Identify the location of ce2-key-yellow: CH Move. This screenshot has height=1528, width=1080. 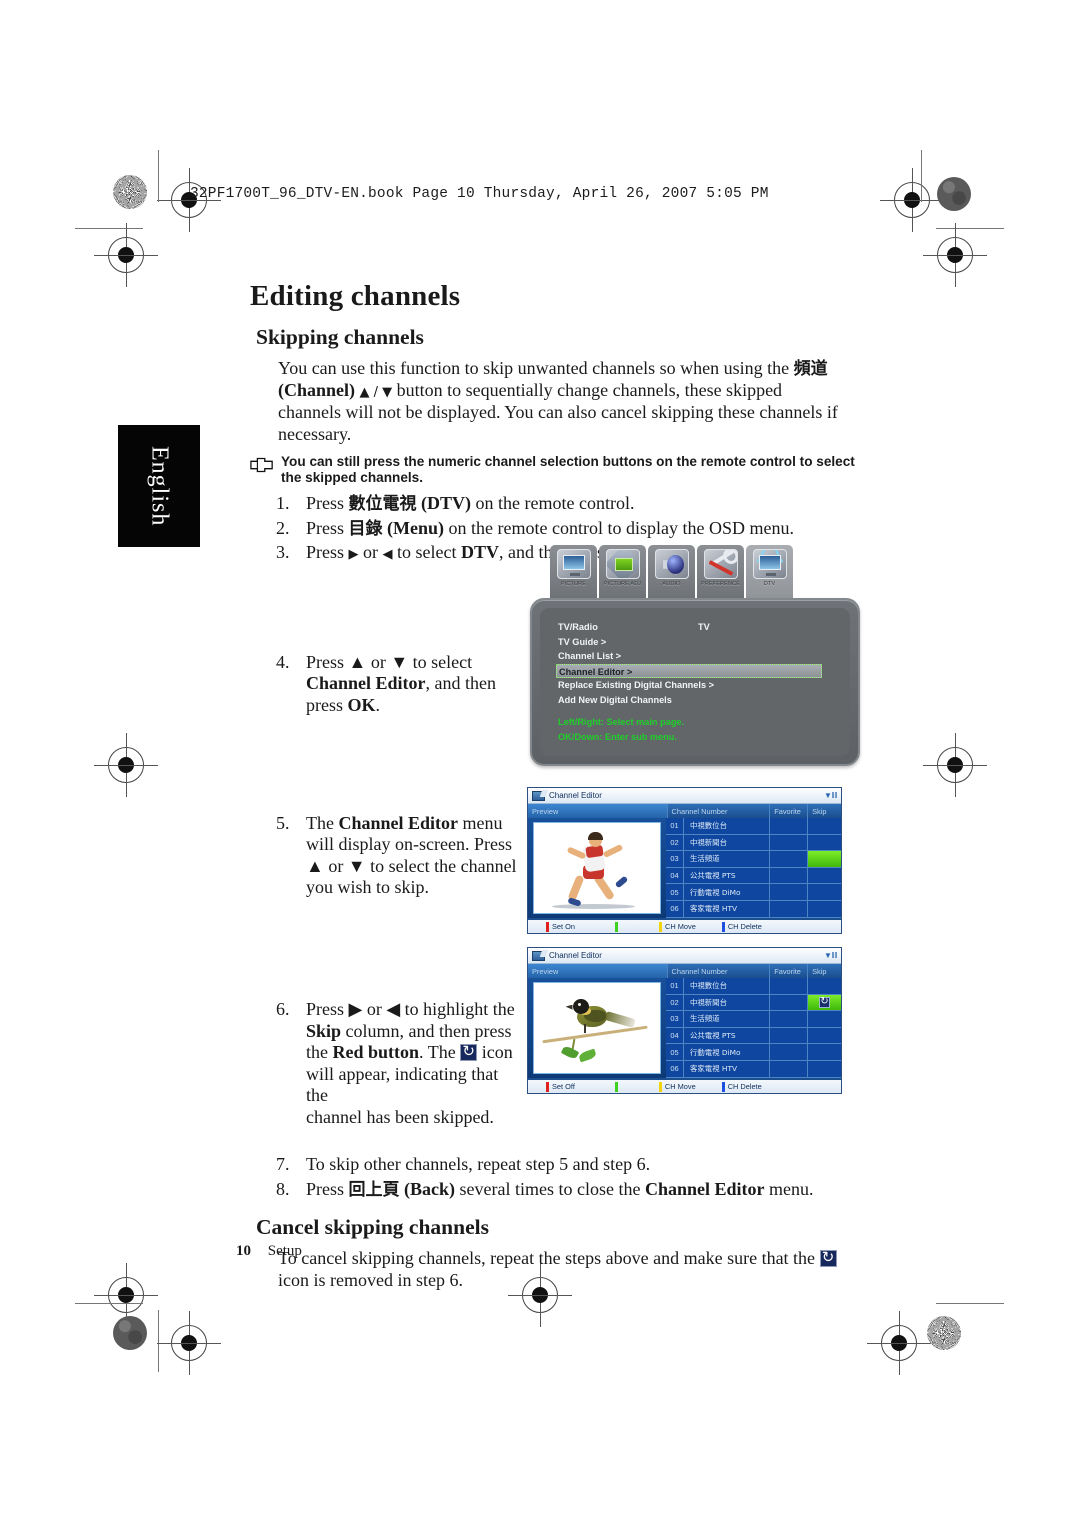
(677, 1086).